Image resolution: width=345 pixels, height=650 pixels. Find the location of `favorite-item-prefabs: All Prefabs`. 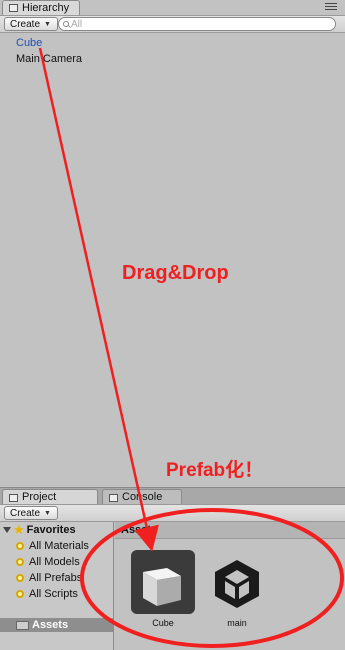

favorite-item-prefabs: All Prefabs is located at coordinates (56, 578).